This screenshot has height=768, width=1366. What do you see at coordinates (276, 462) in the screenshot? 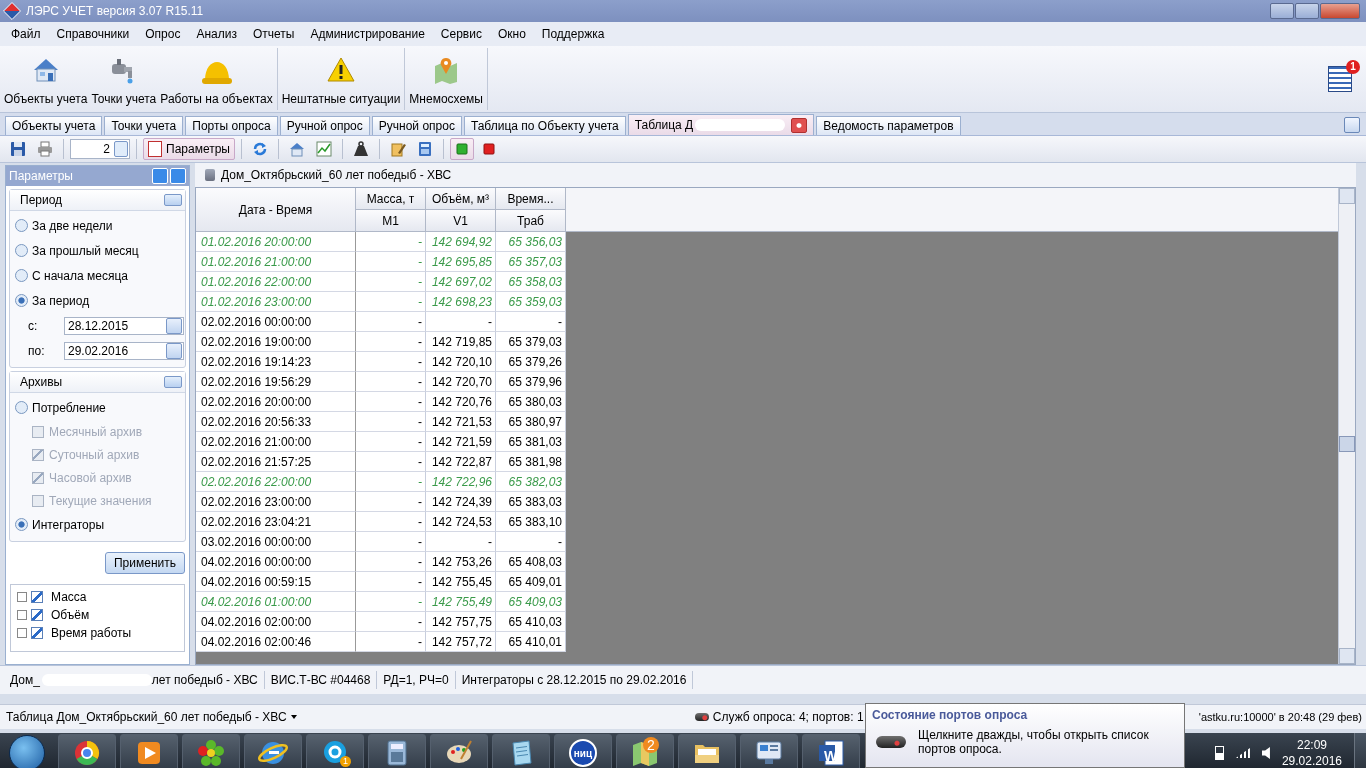
I see `table-cell: 02.02.2016 21:57:25` at bounding box center [276, 462].